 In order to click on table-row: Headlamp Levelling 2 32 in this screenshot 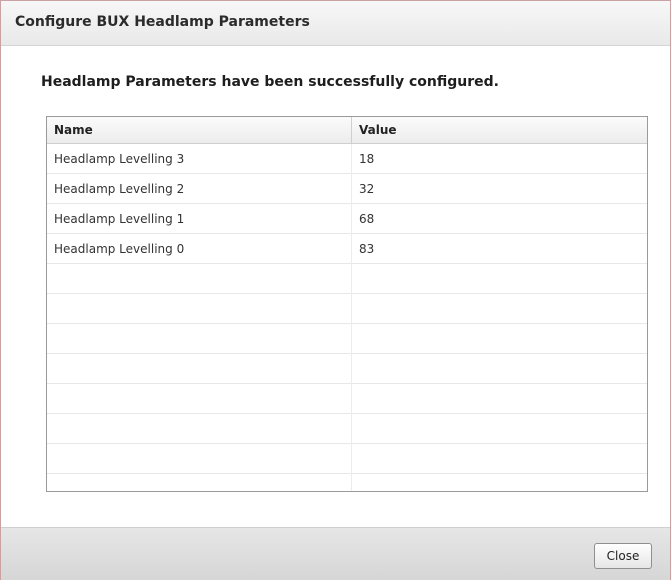, I will do `click(347, 189)`.